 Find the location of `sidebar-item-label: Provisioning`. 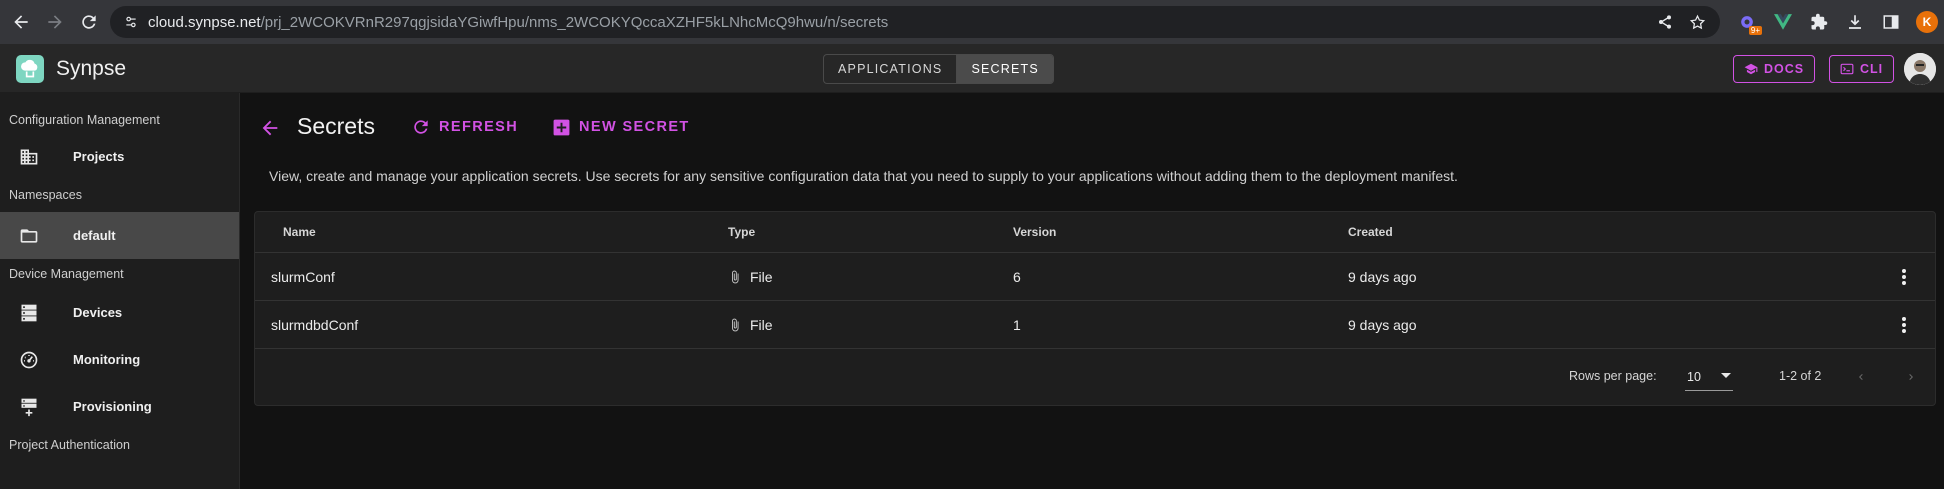

sidebar-item-label: Provisioning is located at coordinates (112, 406).